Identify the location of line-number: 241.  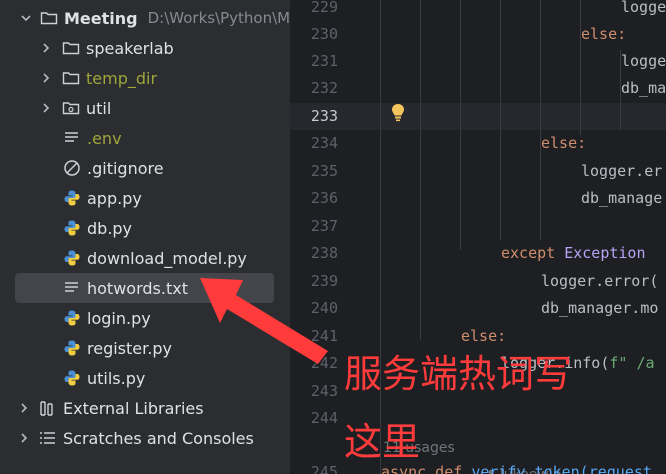
(324, 336).